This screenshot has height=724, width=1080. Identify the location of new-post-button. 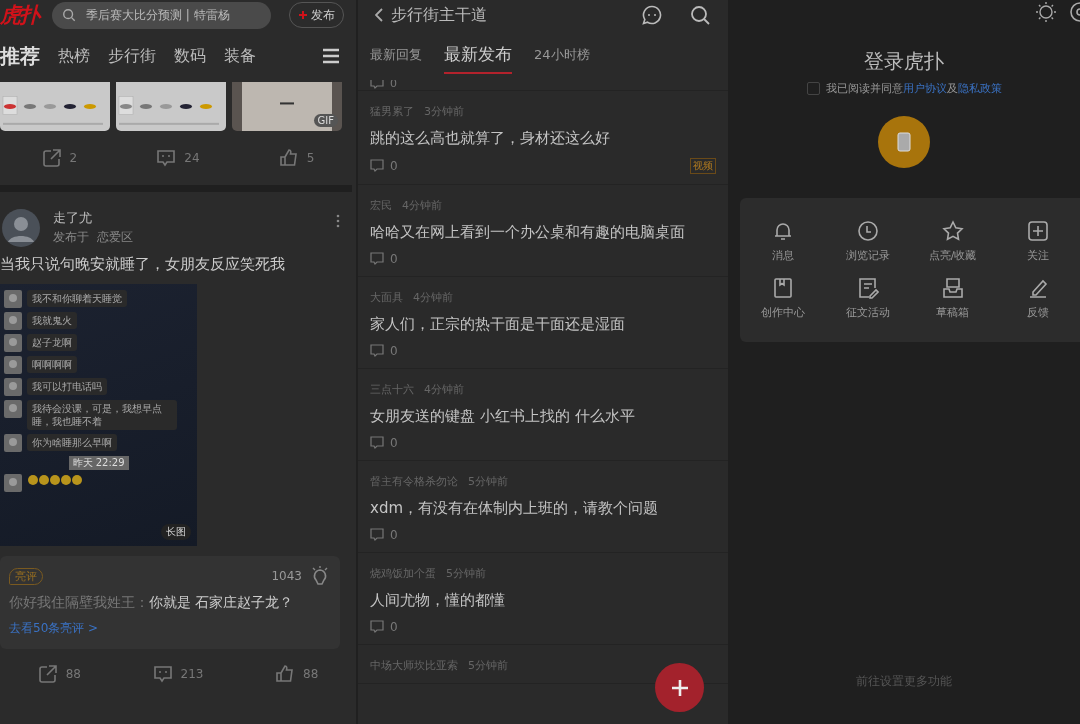
(679, 687).